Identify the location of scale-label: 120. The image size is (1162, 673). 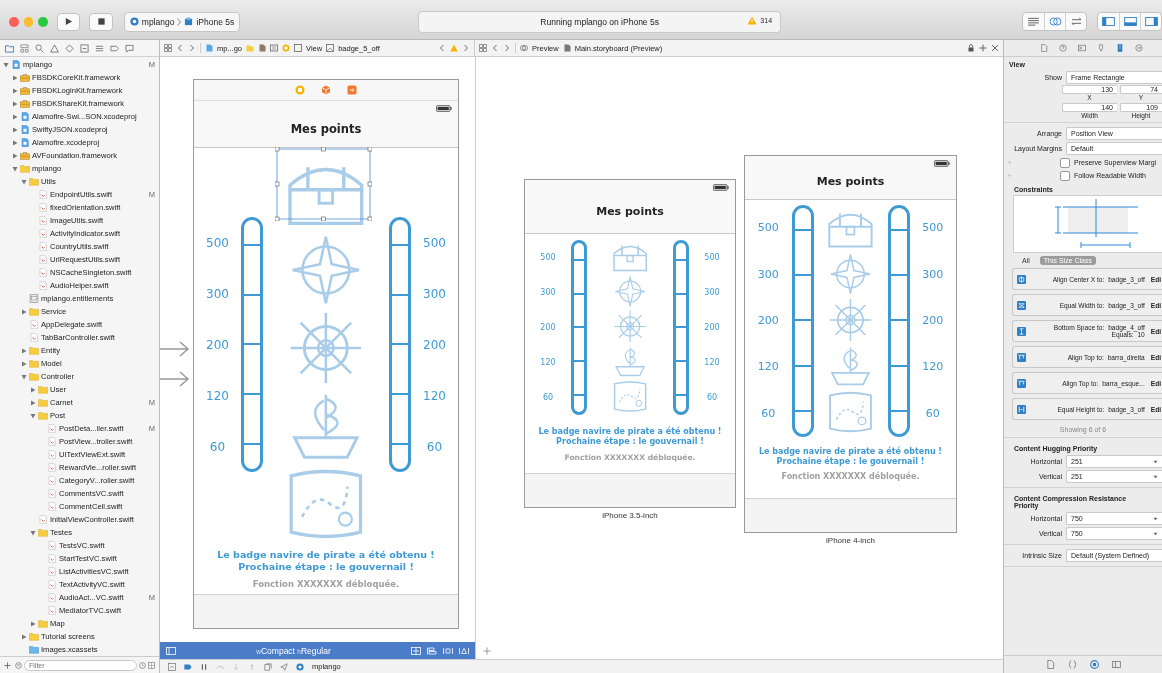
(933, 367).